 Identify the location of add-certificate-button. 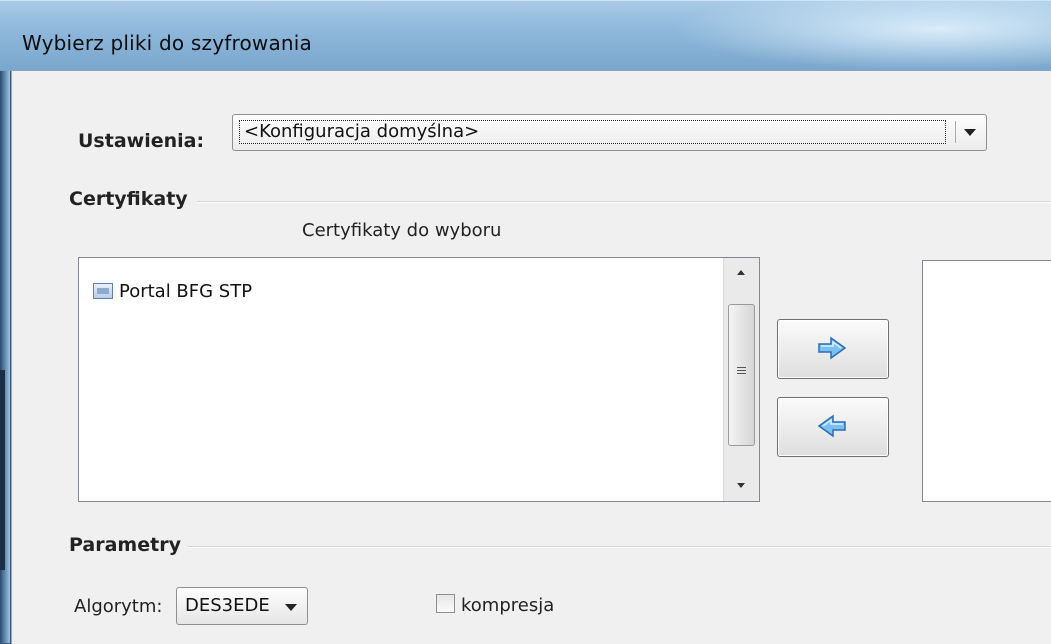
(833, 349).